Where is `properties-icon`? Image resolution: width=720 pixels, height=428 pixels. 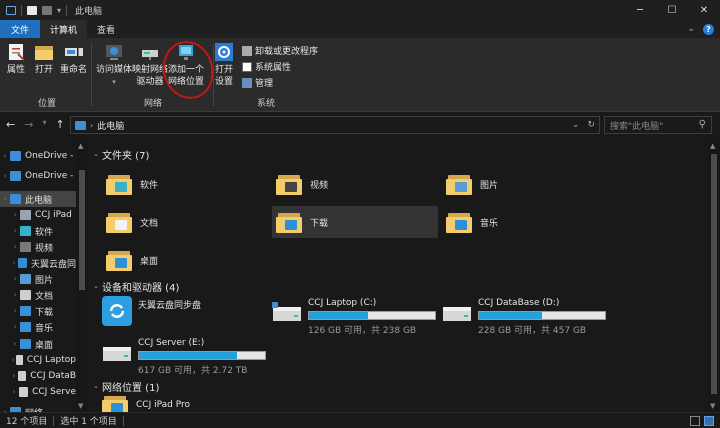 properties-icon is located at coordinates (32, 10).